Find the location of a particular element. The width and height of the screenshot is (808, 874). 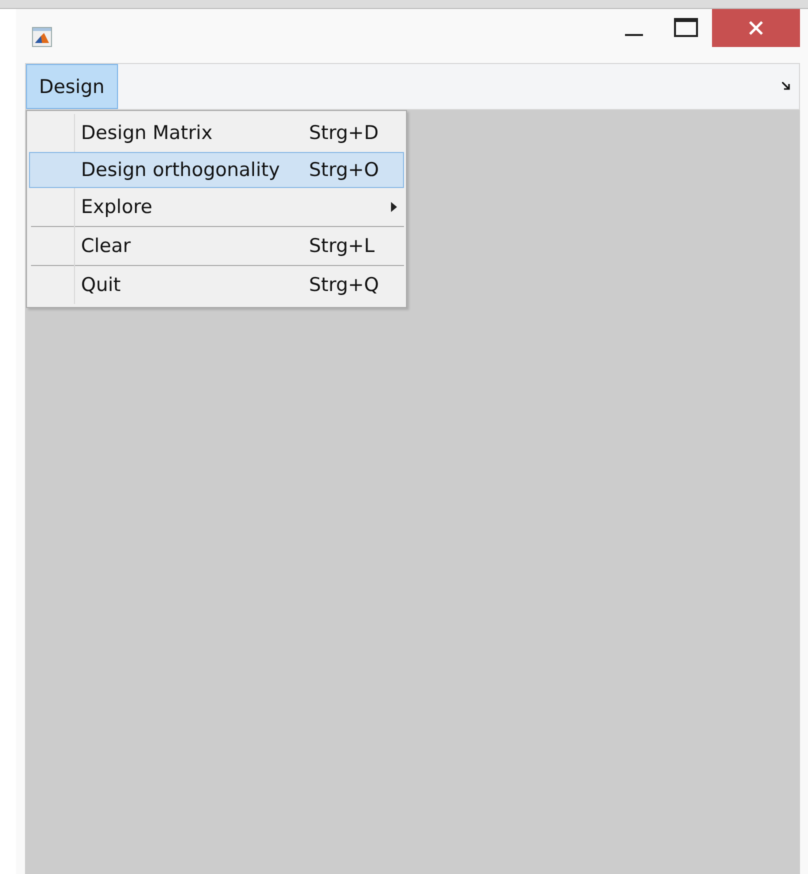

app-icon is located at coordinates (42, 37).